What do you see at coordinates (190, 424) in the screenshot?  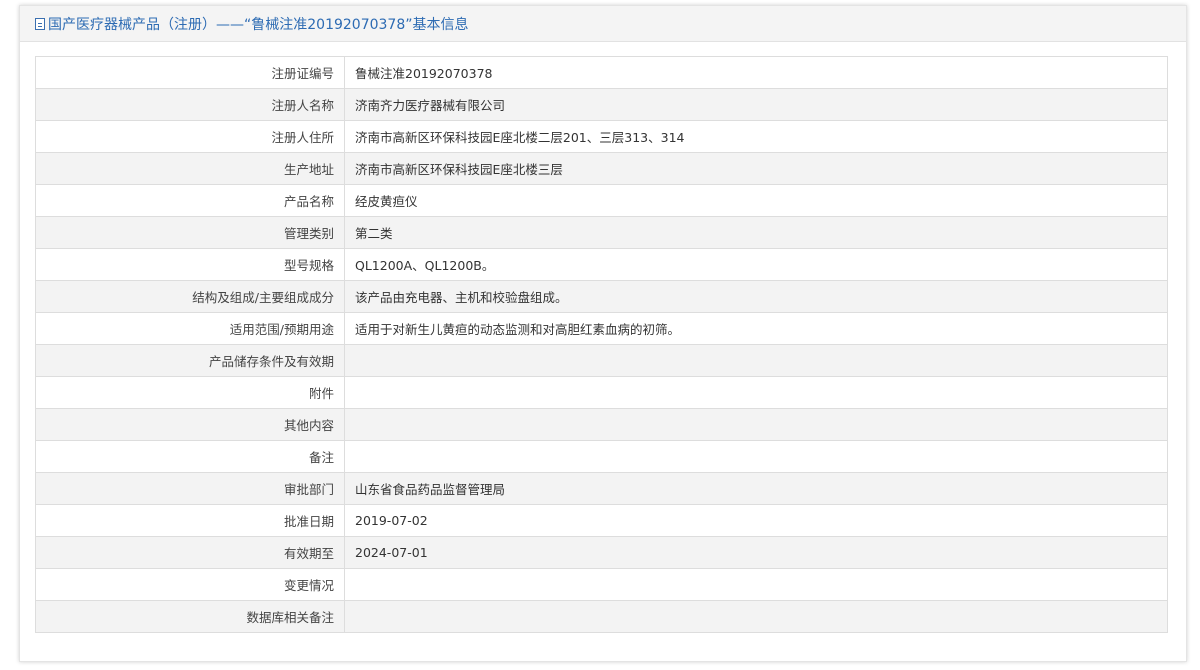 I see `field-label: 其他内容` at bounding box center [190, 424].